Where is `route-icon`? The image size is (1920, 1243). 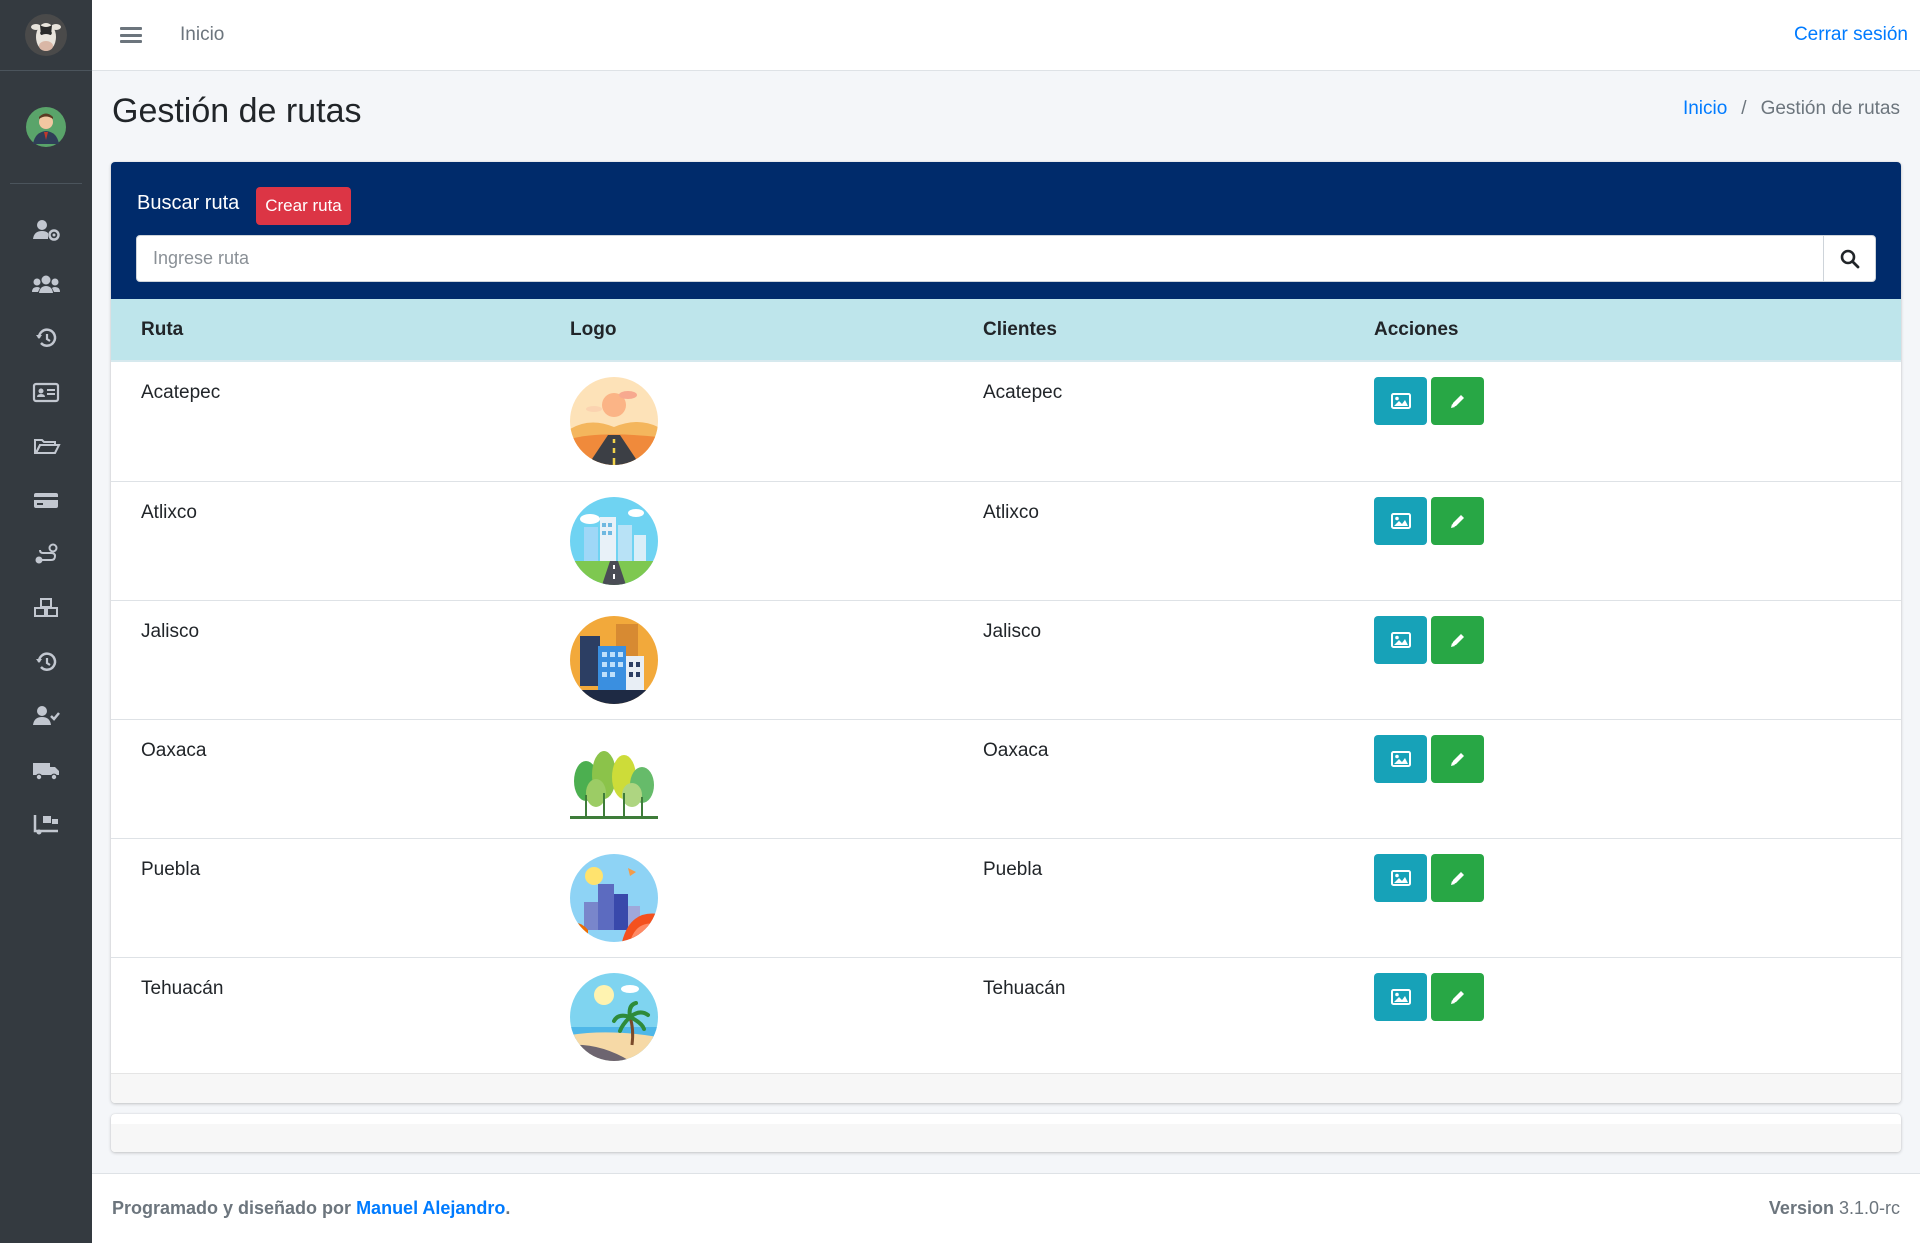
route-icon is located at coordinates (46, 553).